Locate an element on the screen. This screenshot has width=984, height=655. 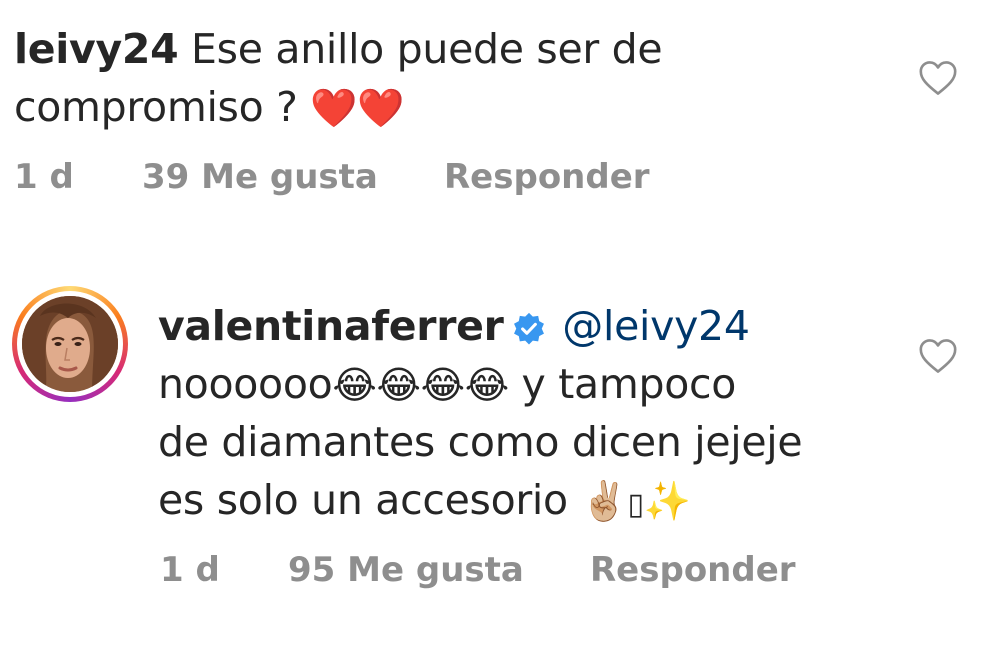
comment-likes: 95 Me gusta is located at coordinates (439, 570).